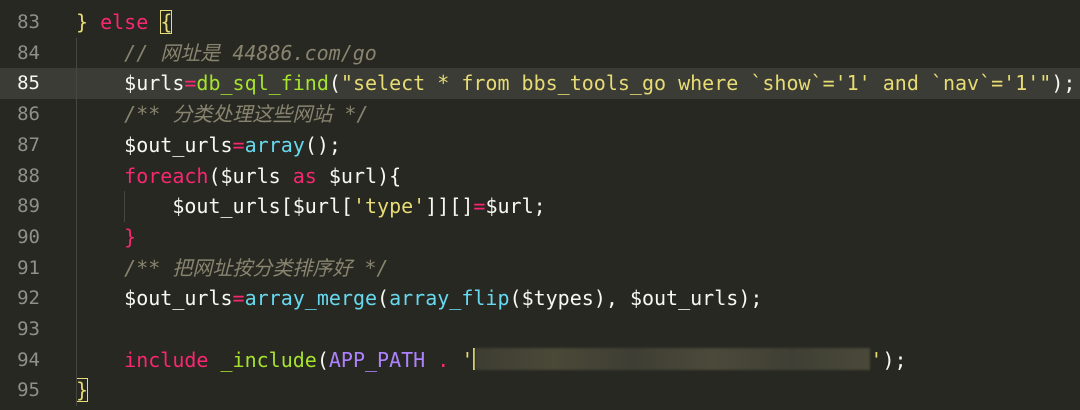  I want to click on code-token: foreach, so click(142, 175).